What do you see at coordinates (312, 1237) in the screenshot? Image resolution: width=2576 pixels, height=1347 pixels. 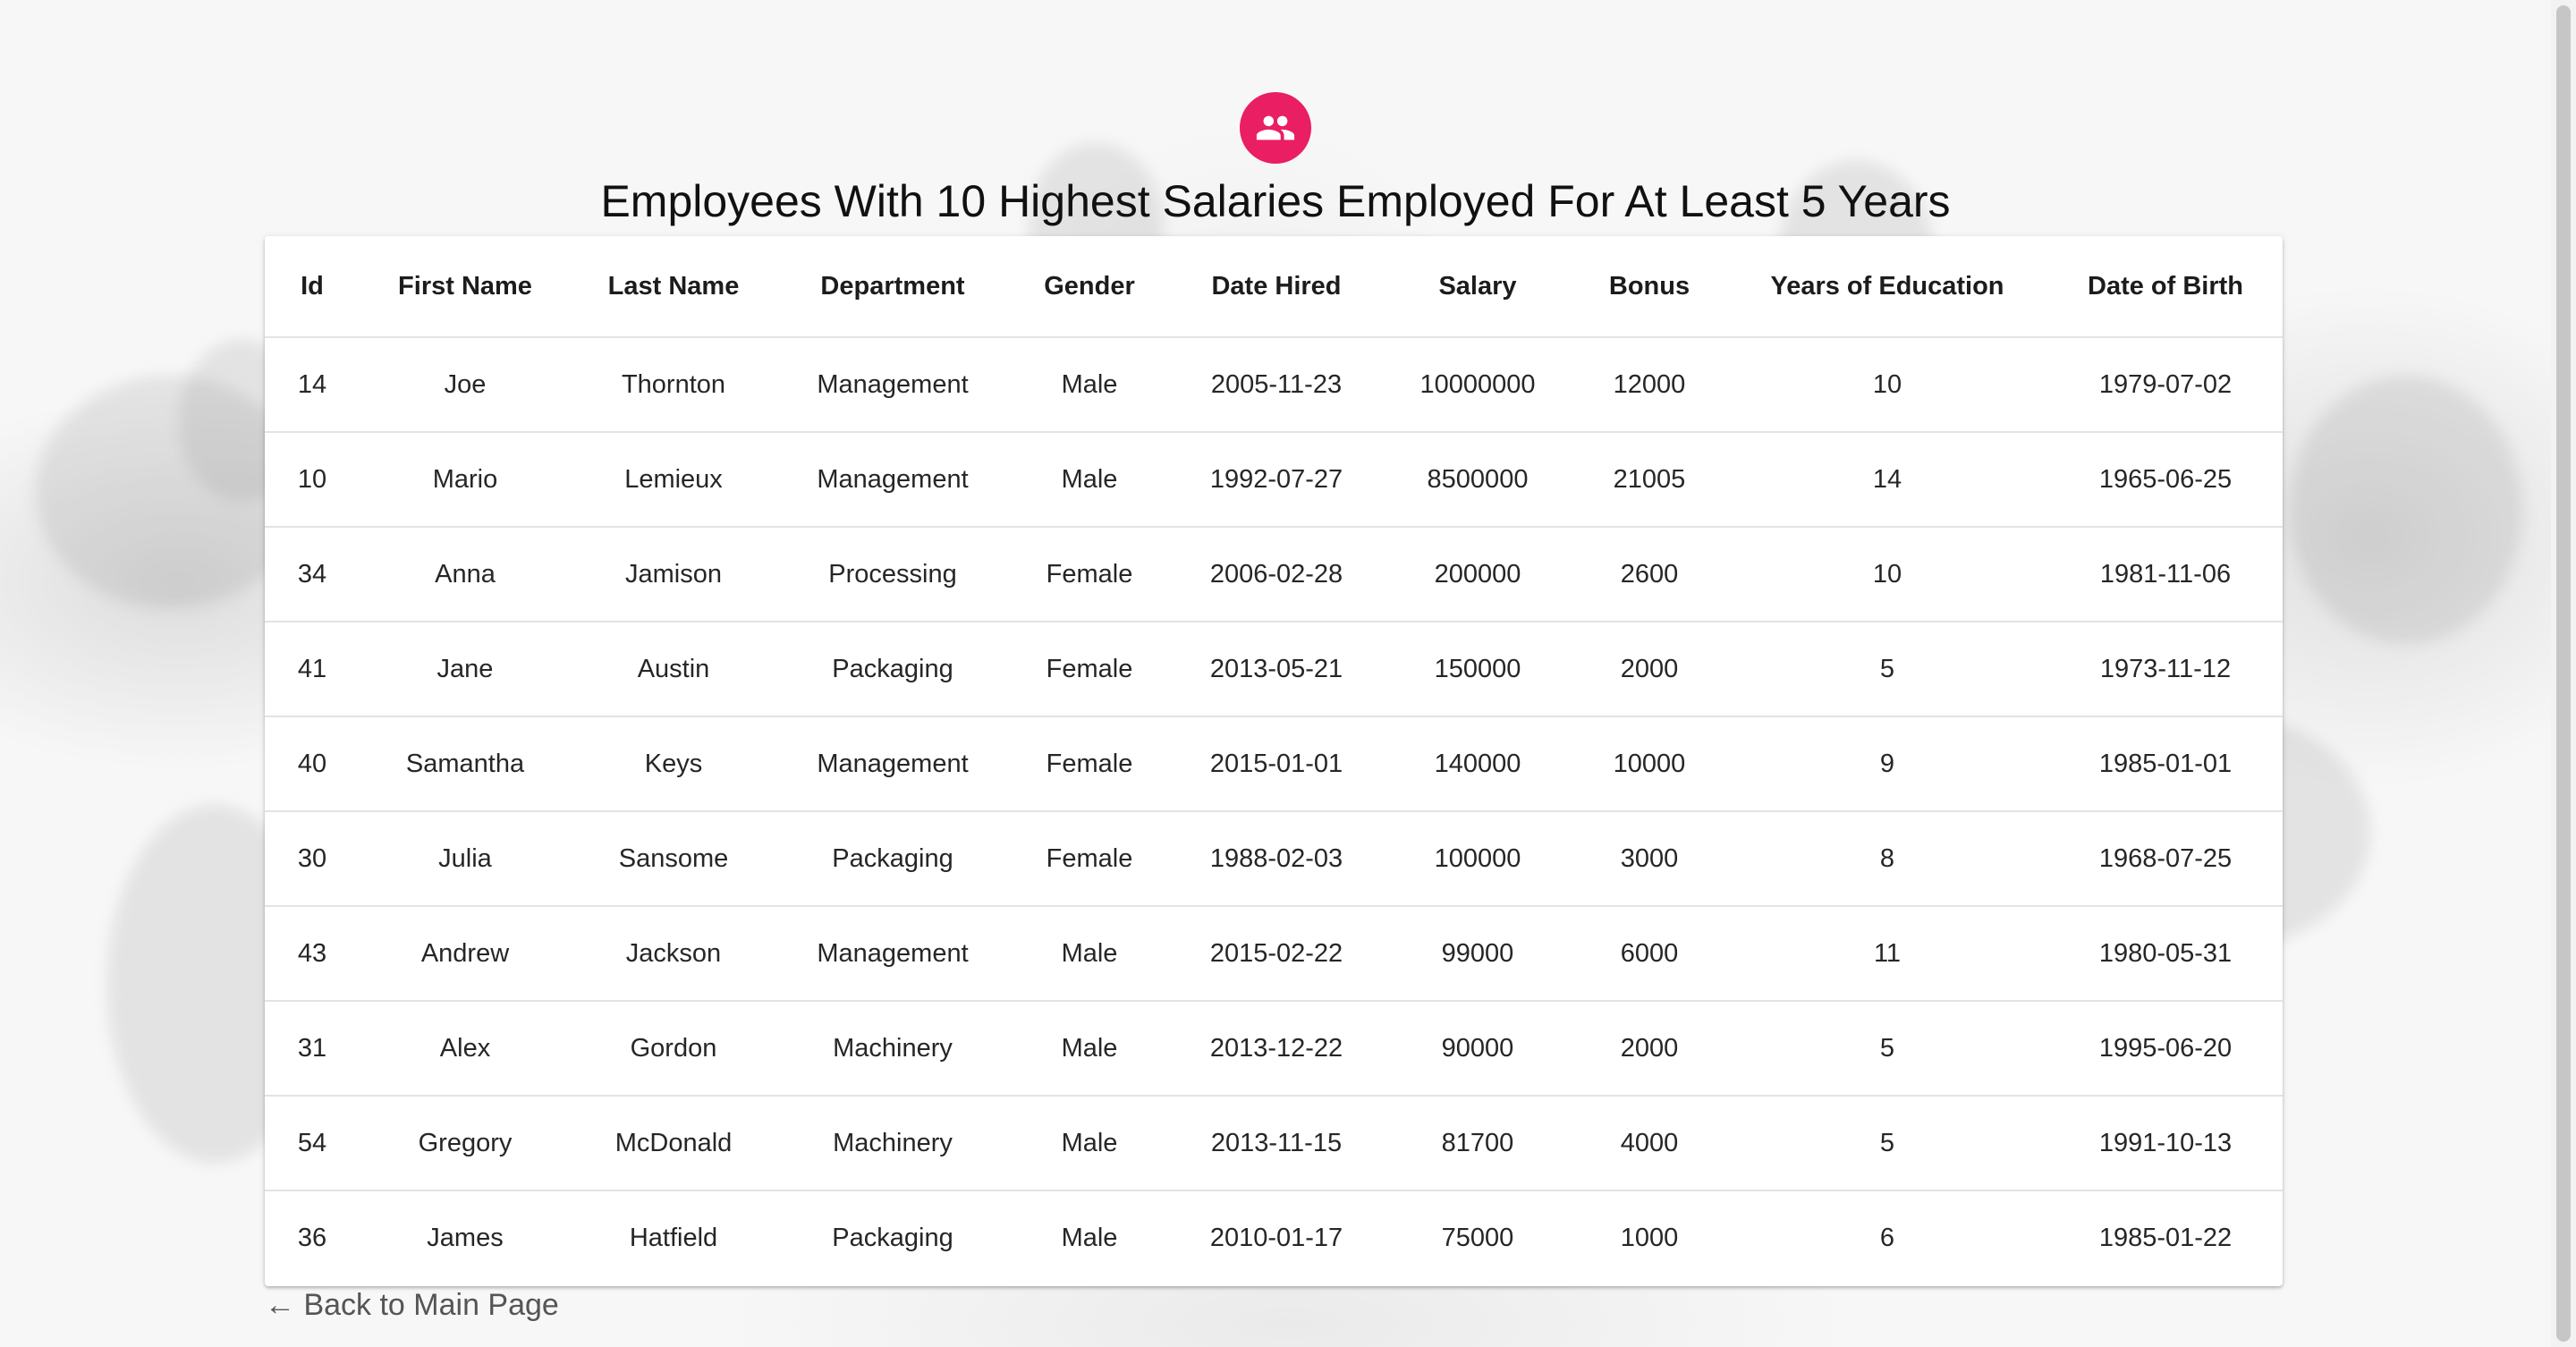 I see `cell-id: 36` at bounding box center [312, 1237].